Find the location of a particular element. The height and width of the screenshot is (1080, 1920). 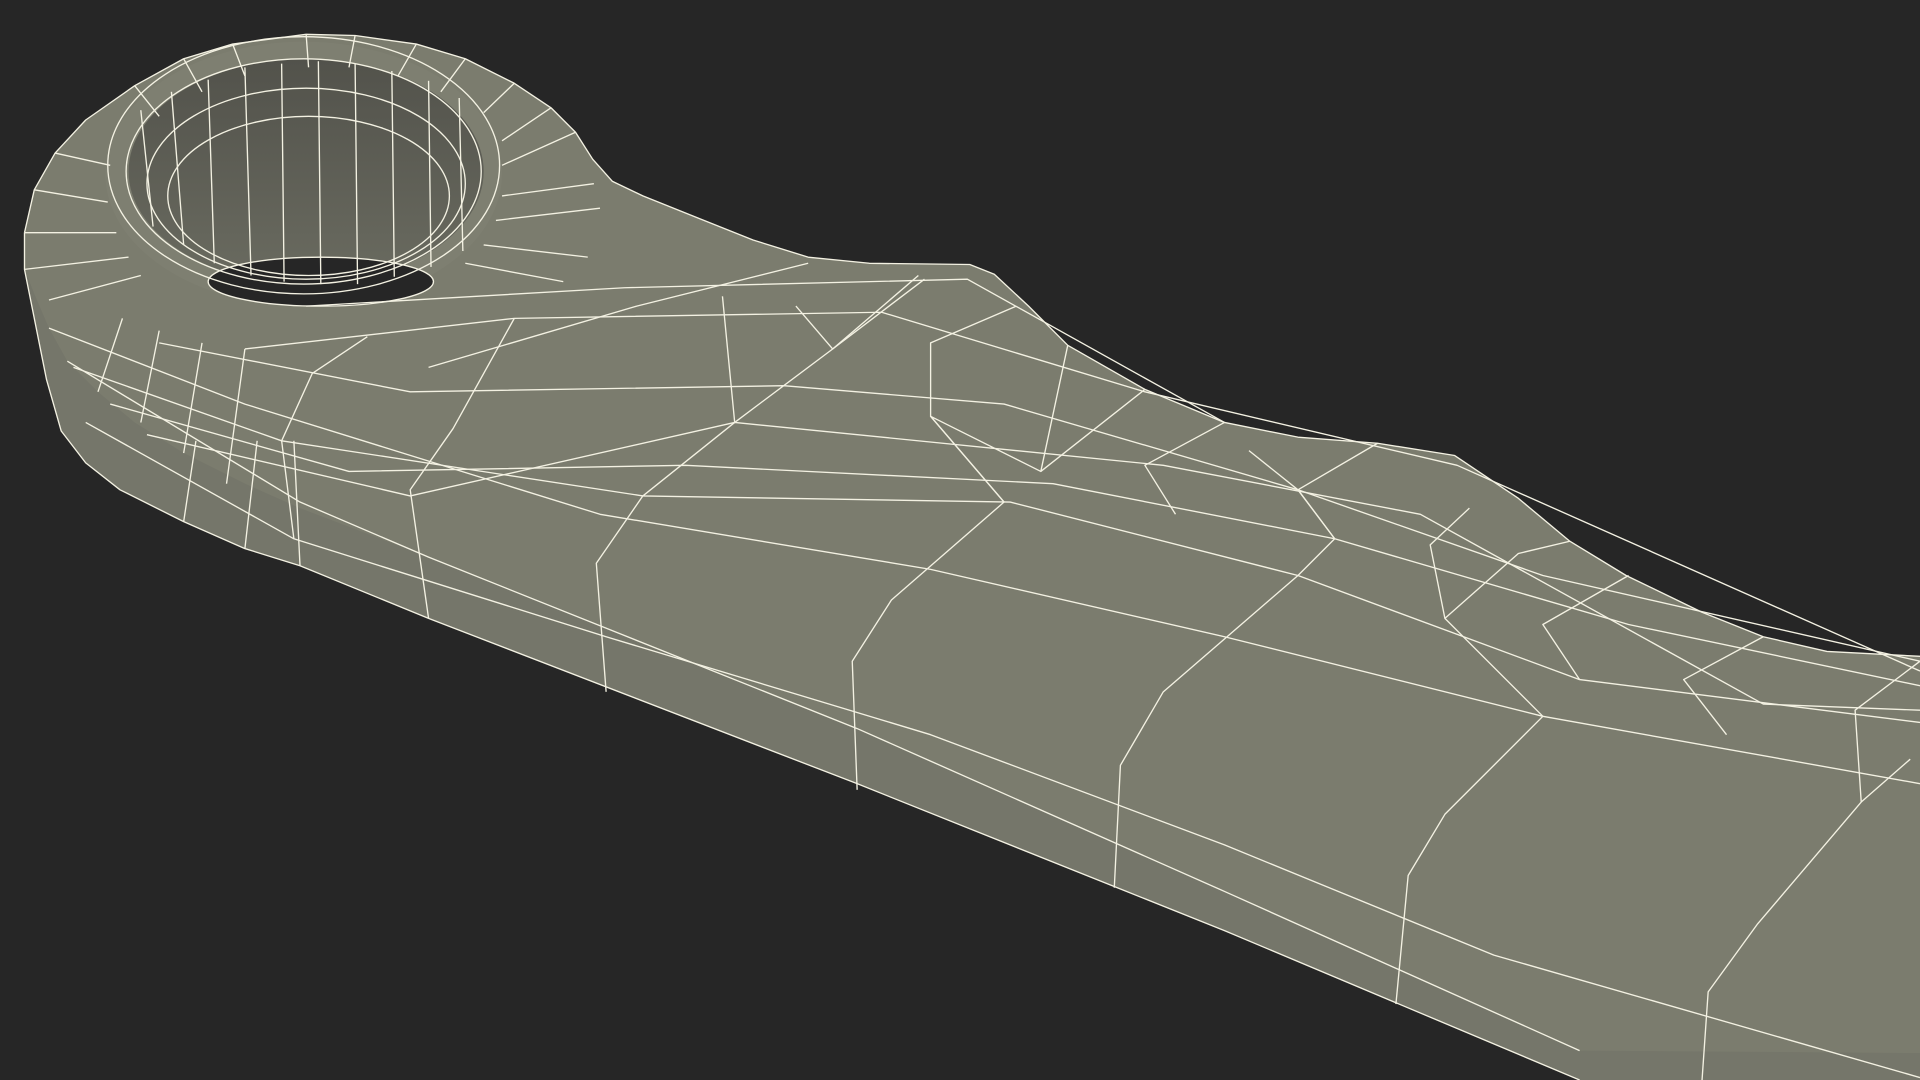

ring-hole is located at coordinates (304, 174).